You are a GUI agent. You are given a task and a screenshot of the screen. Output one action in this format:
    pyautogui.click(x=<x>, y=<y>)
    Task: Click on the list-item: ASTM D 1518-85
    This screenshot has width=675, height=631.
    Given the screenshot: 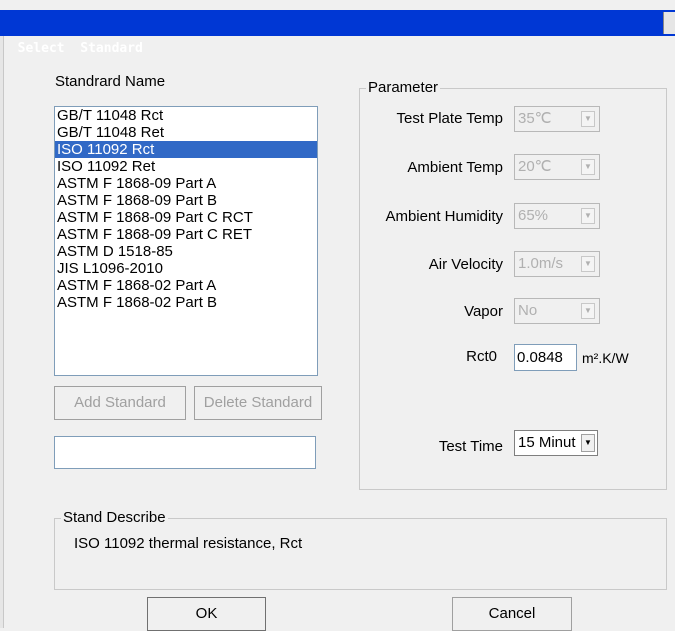 What is the action you would take?
    pyautogui.click(x=186, y=251)
    